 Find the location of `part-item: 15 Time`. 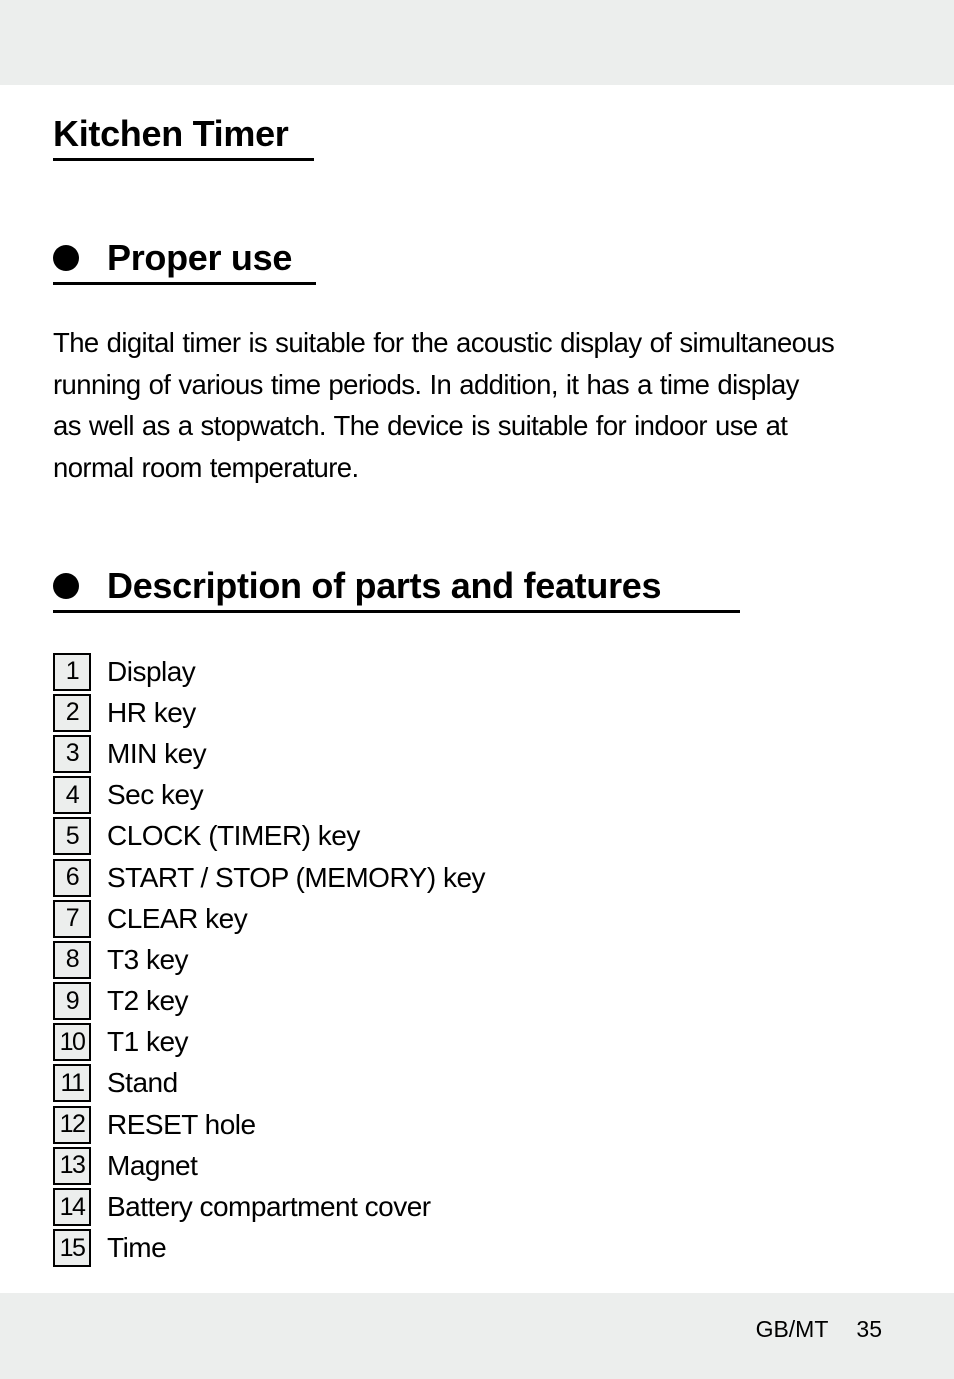

part-item: 15 Time is located at coordinates (269, 1248).